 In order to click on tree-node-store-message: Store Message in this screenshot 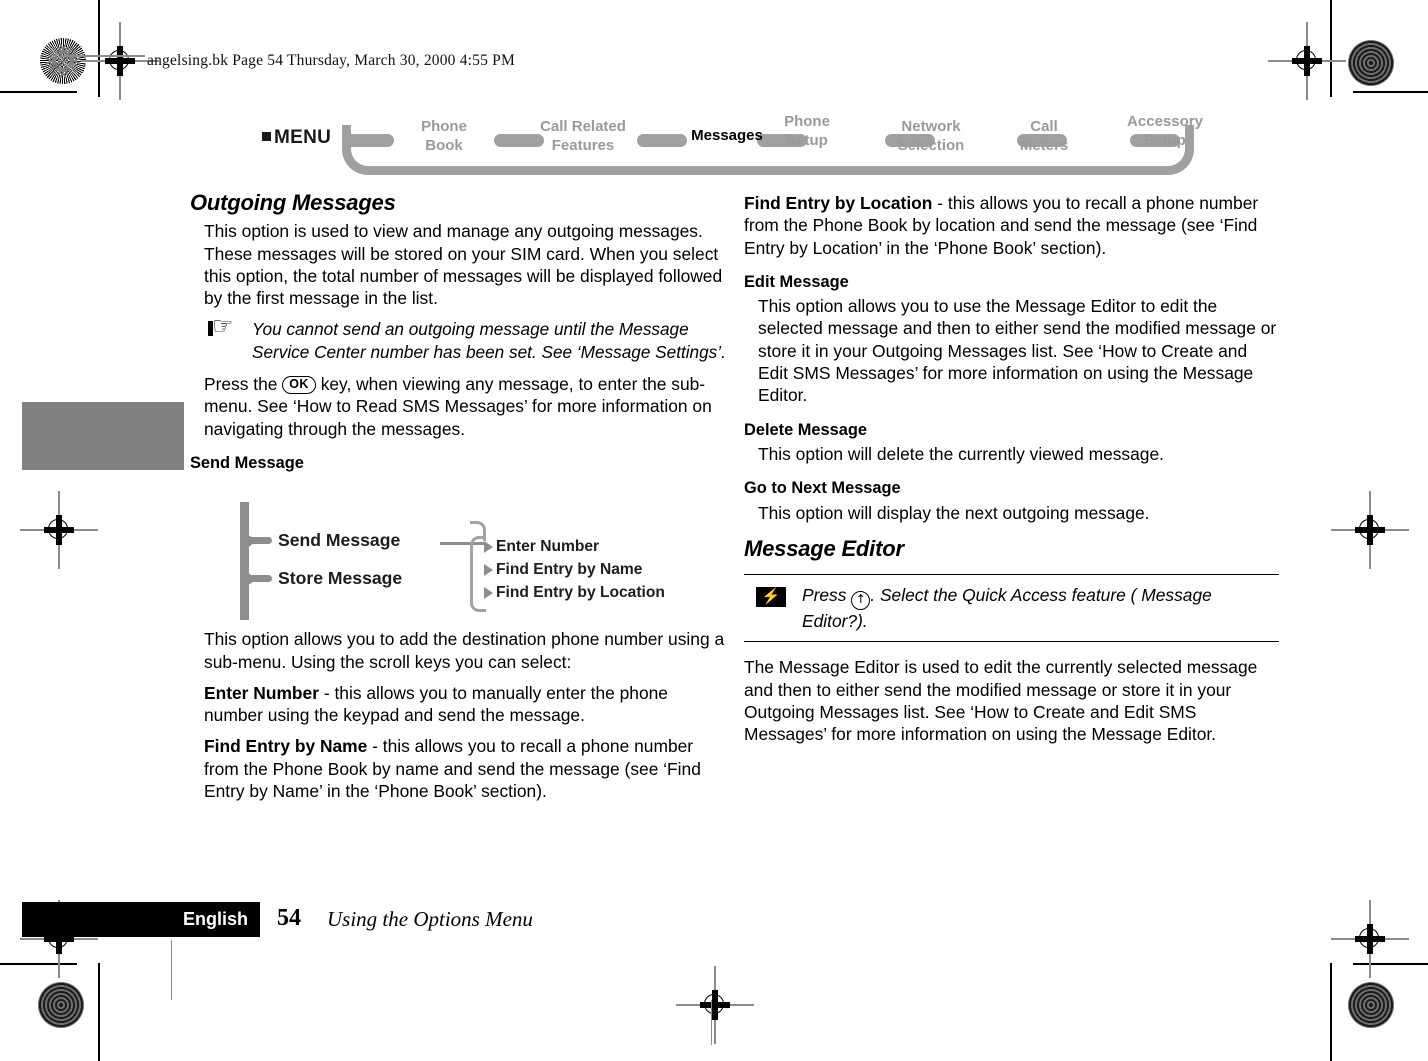, I will do `click(340, 578)`.